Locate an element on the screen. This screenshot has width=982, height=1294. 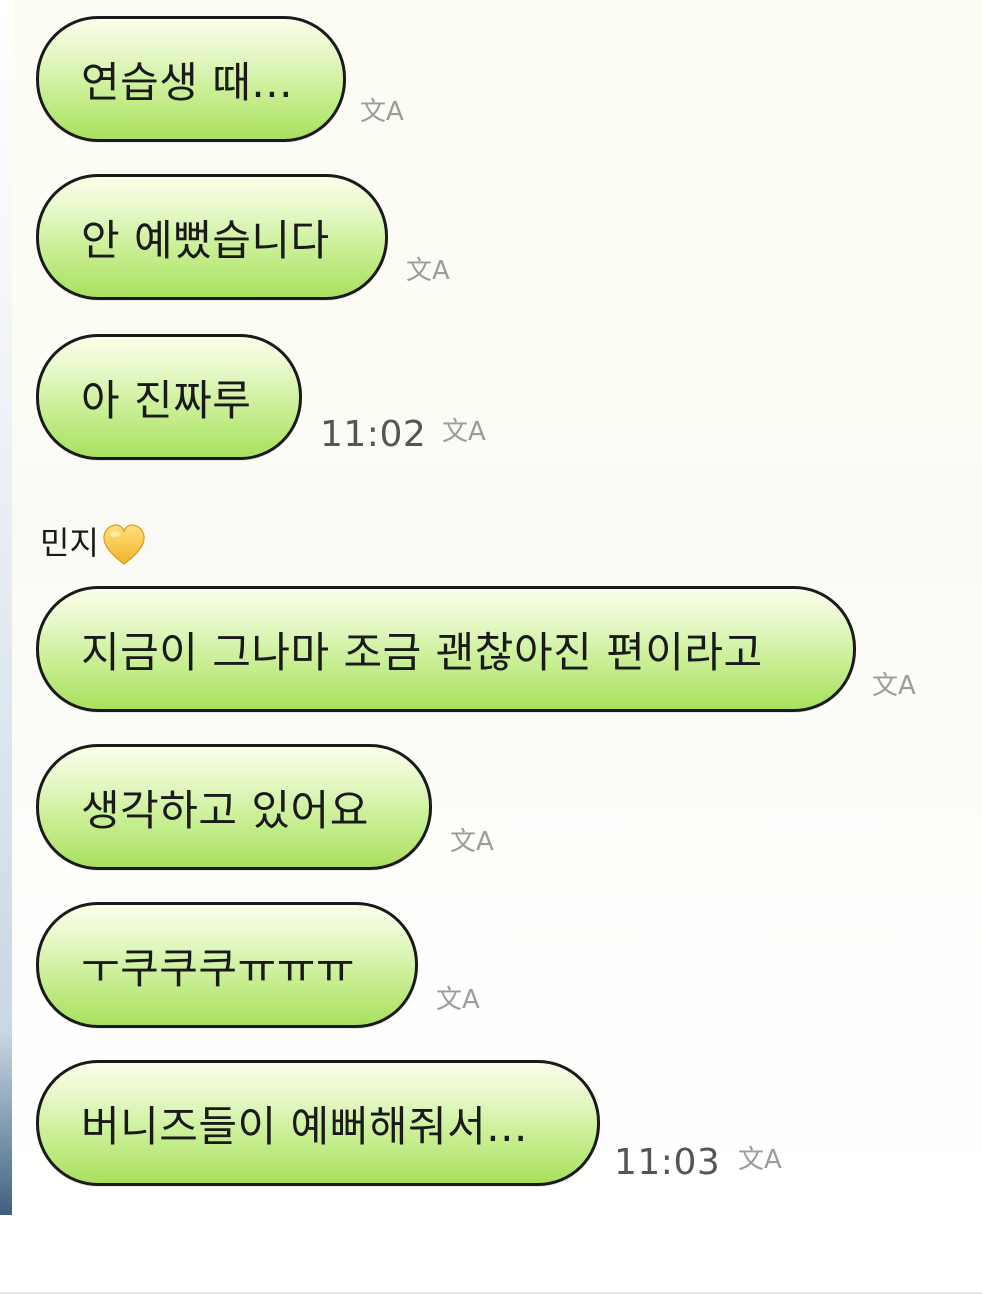
message-text: ㅜ쿠쿠쿠ㅠㅠㅠ is located at coordinates (218, 968).